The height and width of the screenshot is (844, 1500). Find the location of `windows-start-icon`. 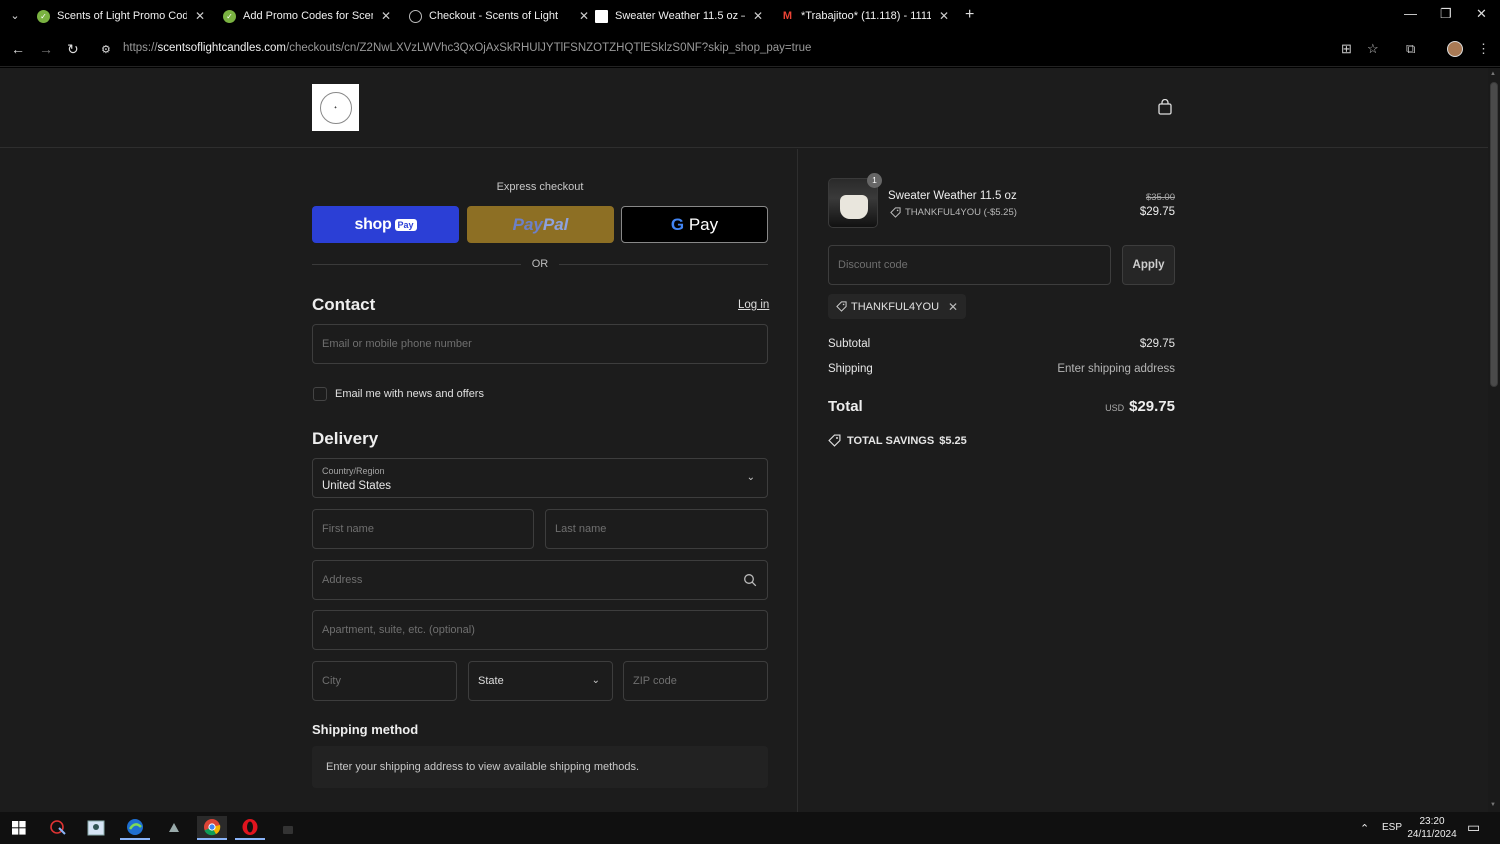

windows-start-icon is located at coordinates (19, 828).